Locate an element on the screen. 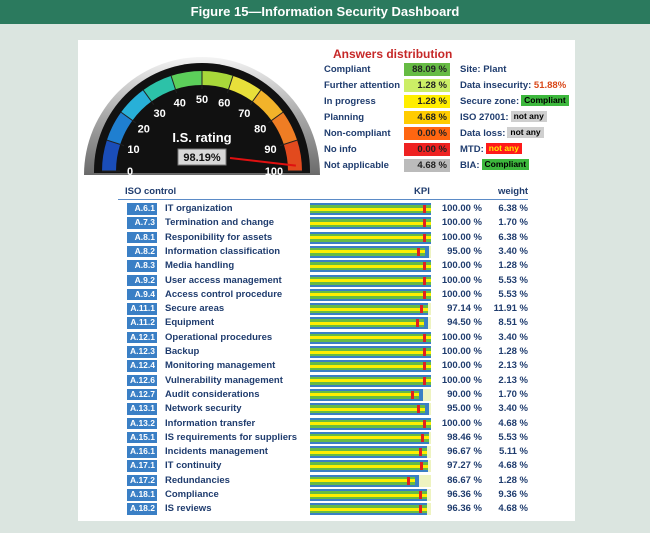 The image size is (650, 533). answer-row: Non-compliant 0.00 % is located at coordinates (389, 134).